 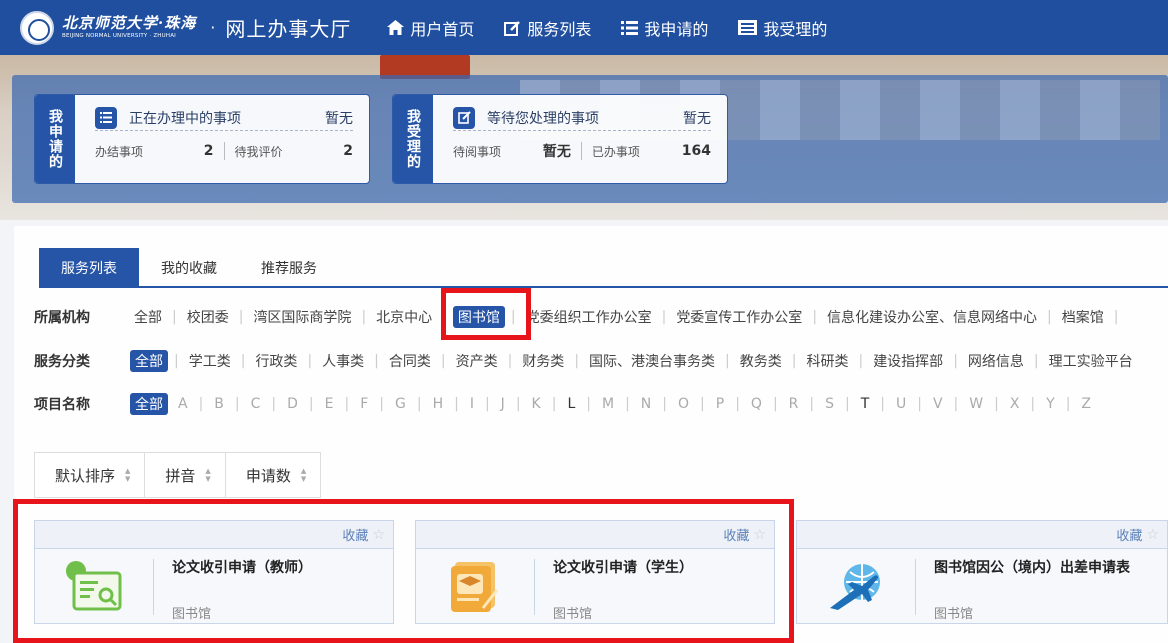 What do you see at coordinates (503, 404) in the screenshot?
I see `letter-j: J` at bounding box center [503, 404].